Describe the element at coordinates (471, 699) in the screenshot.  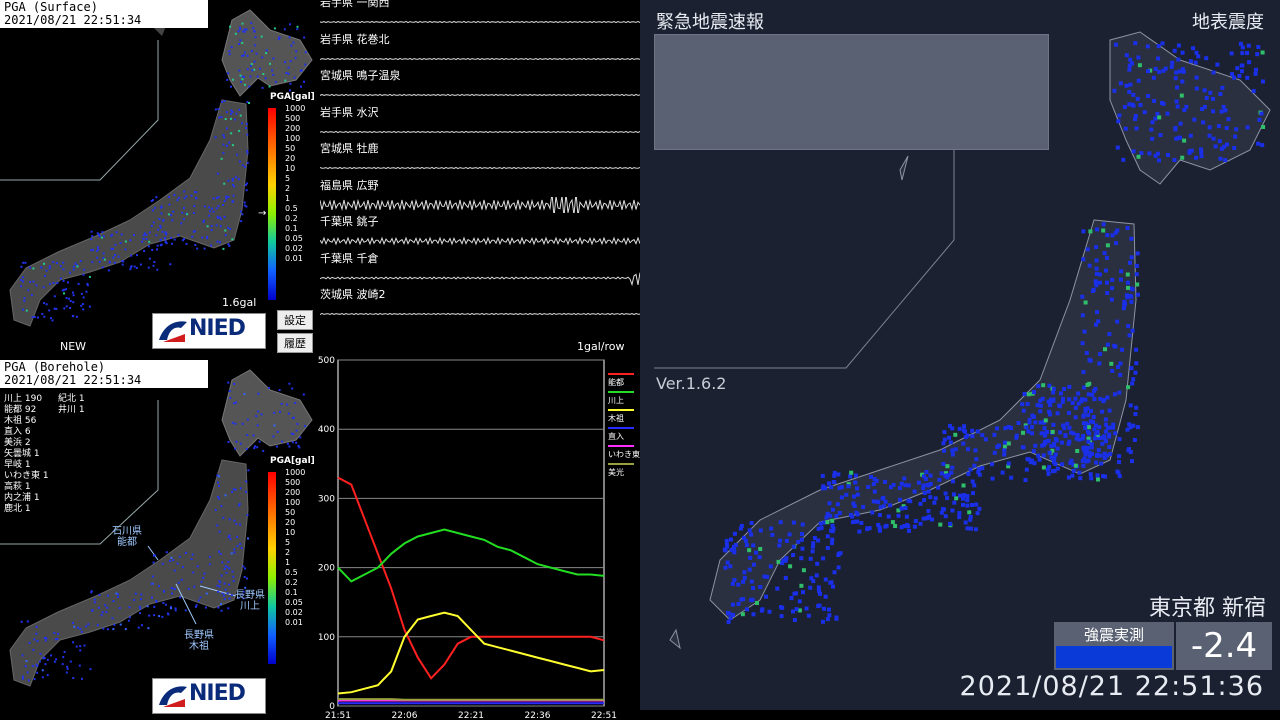
I see `chart-series-line` at that location.